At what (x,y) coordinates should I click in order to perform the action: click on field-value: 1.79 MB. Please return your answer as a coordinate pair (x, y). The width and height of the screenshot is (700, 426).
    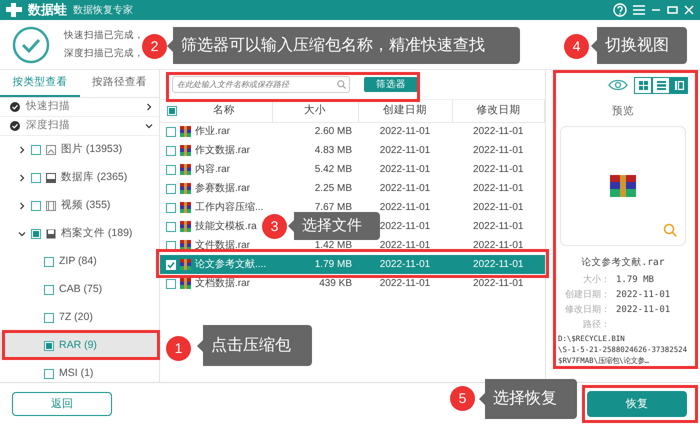
    Looking at the image, I should click on (634, 280).